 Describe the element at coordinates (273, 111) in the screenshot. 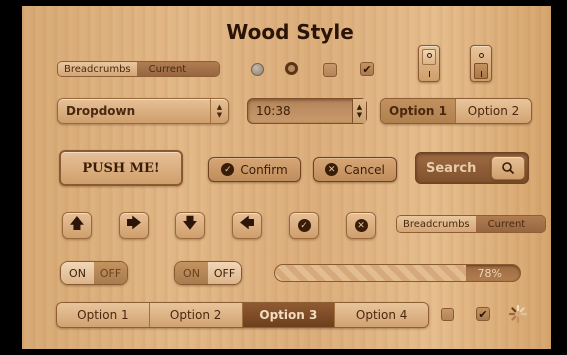

I see `time-value: 10:38` at that location.